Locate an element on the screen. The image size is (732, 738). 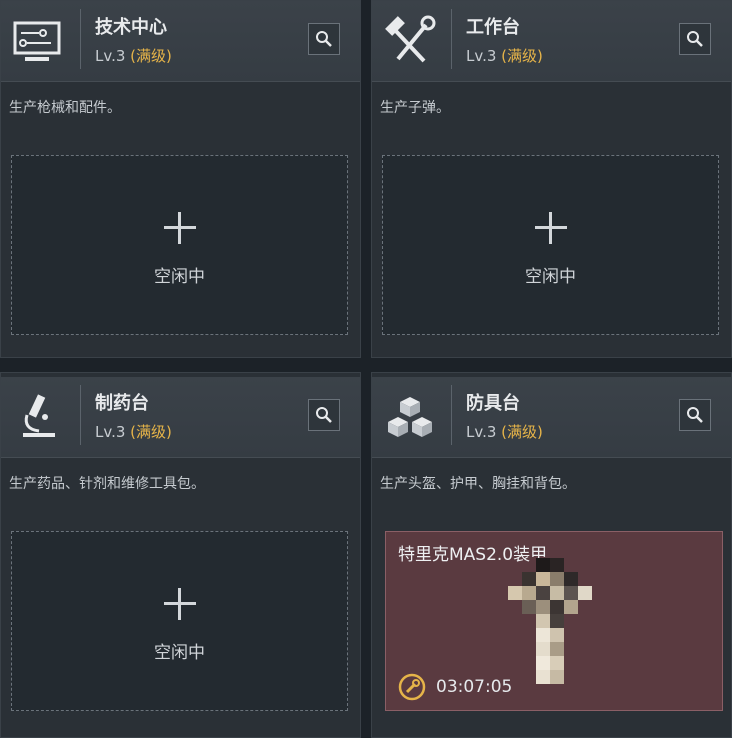
station-description: 生产头盔、护甲、胸挂和背包。 is located at coordinates (478, 484).